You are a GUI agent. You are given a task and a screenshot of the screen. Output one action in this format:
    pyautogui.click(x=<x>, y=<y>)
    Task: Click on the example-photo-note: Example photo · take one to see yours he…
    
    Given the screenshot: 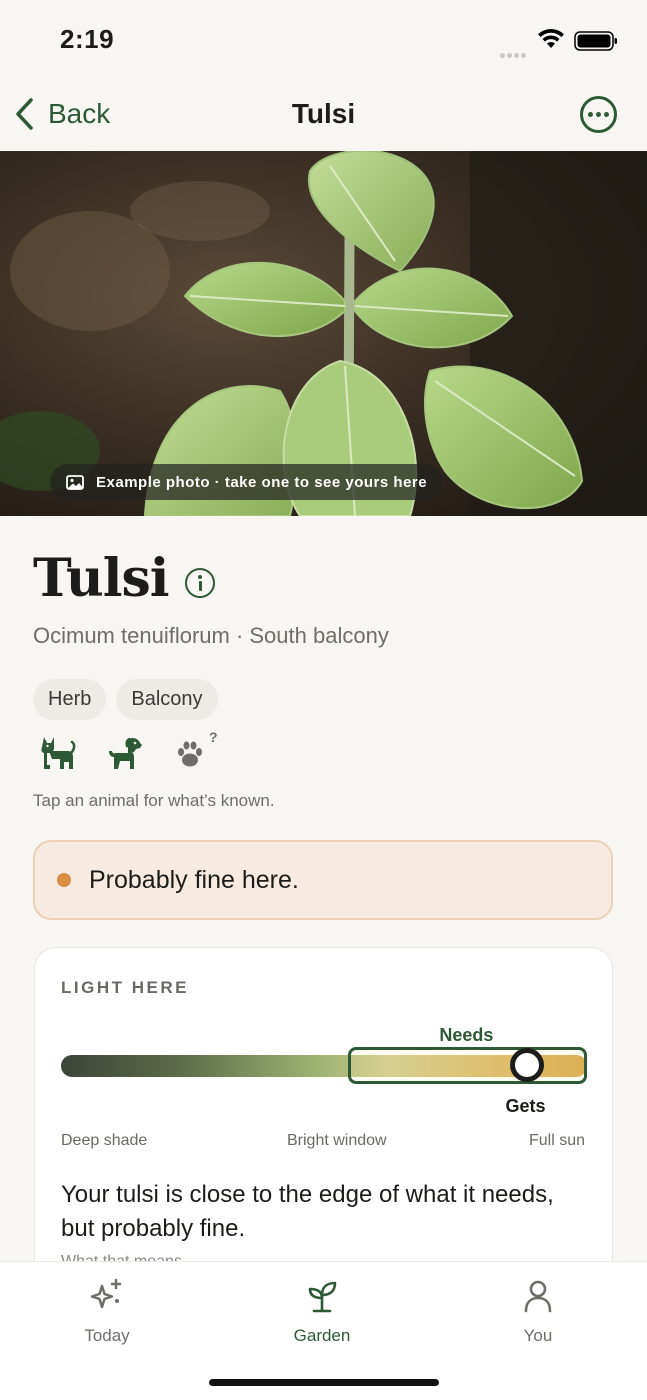 What is the action you would take?
    pyautogui.click(x=247, y=482)
    